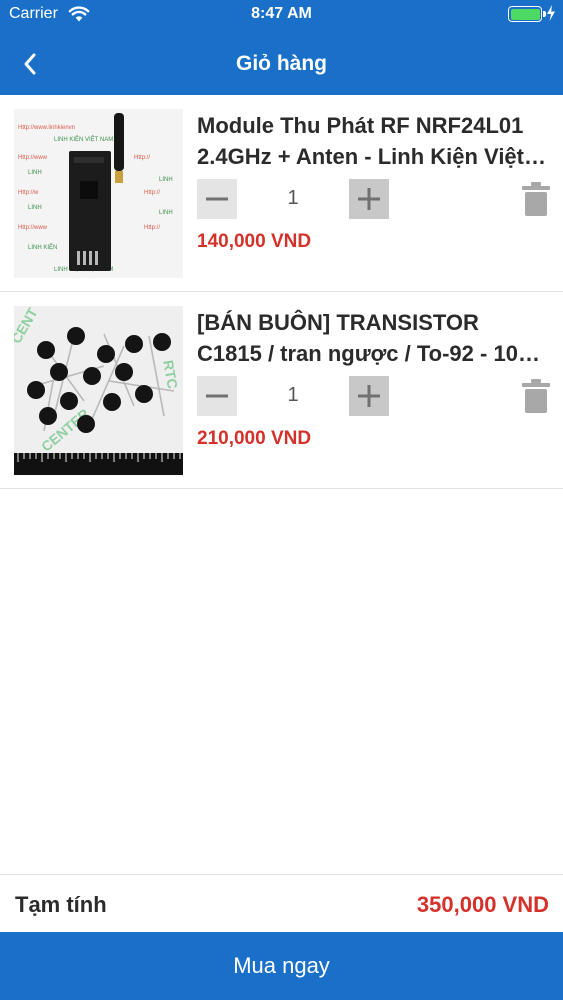 The width and height of the screenshot is (563, 1000). Describe the element at coordinates (98, 390) in the screenshot. I see `product-image: CENT RTC CENTER` at that location.